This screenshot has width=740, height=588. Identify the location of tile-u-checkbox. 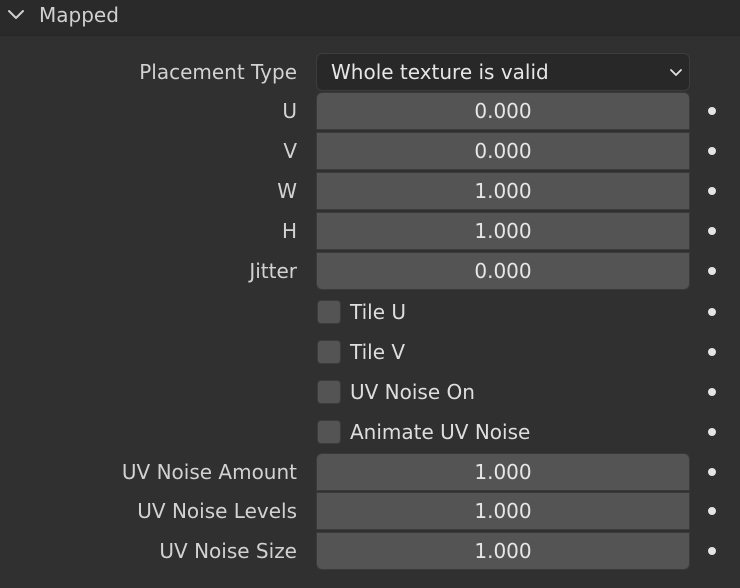
(329, 312).